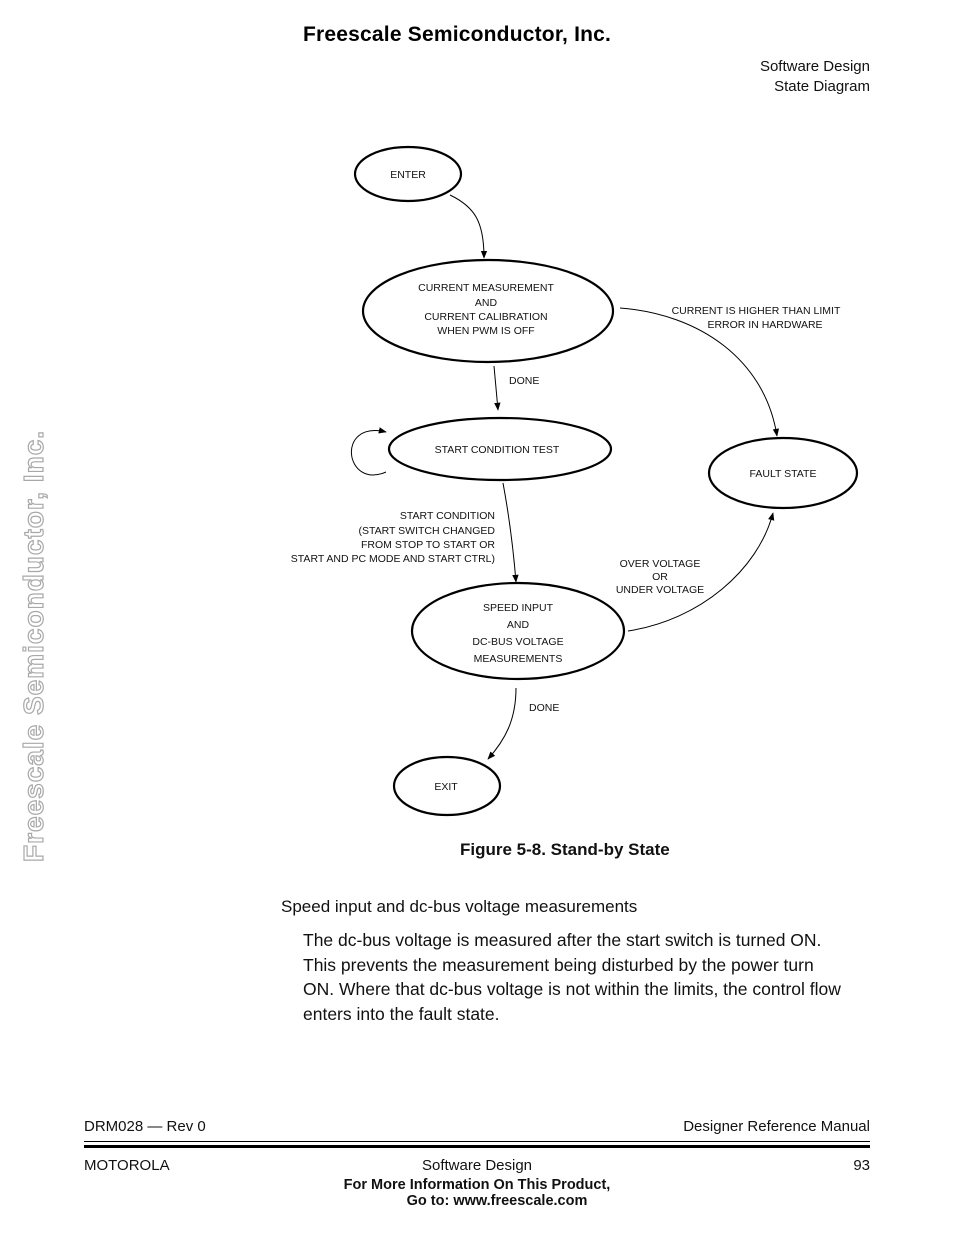 The image size is (954, 1235). I want to click on state-label: ENTER, so click(408, 175).